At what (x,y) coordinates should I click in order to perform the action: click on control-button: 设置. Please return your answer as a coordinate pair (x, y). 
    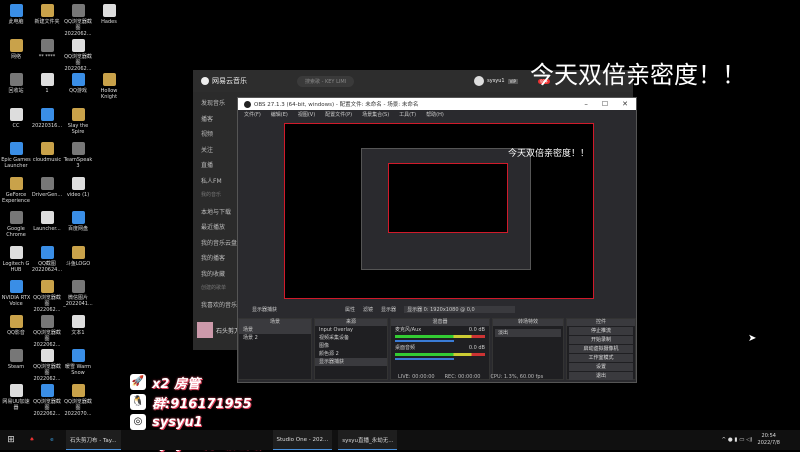
    Looking at the image, I should click on (601, 367).